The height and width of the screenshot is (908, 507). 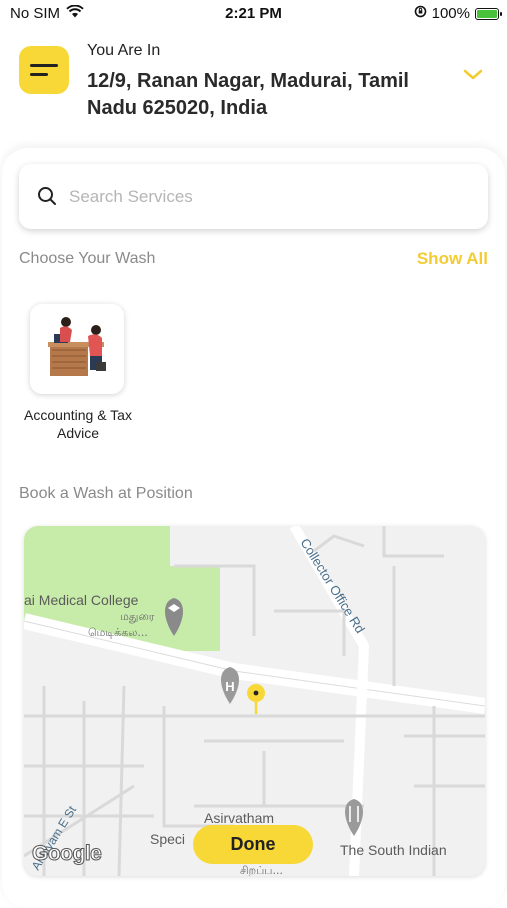 I want to click on map-label-speci: Speci, so click(x=167, y=839).